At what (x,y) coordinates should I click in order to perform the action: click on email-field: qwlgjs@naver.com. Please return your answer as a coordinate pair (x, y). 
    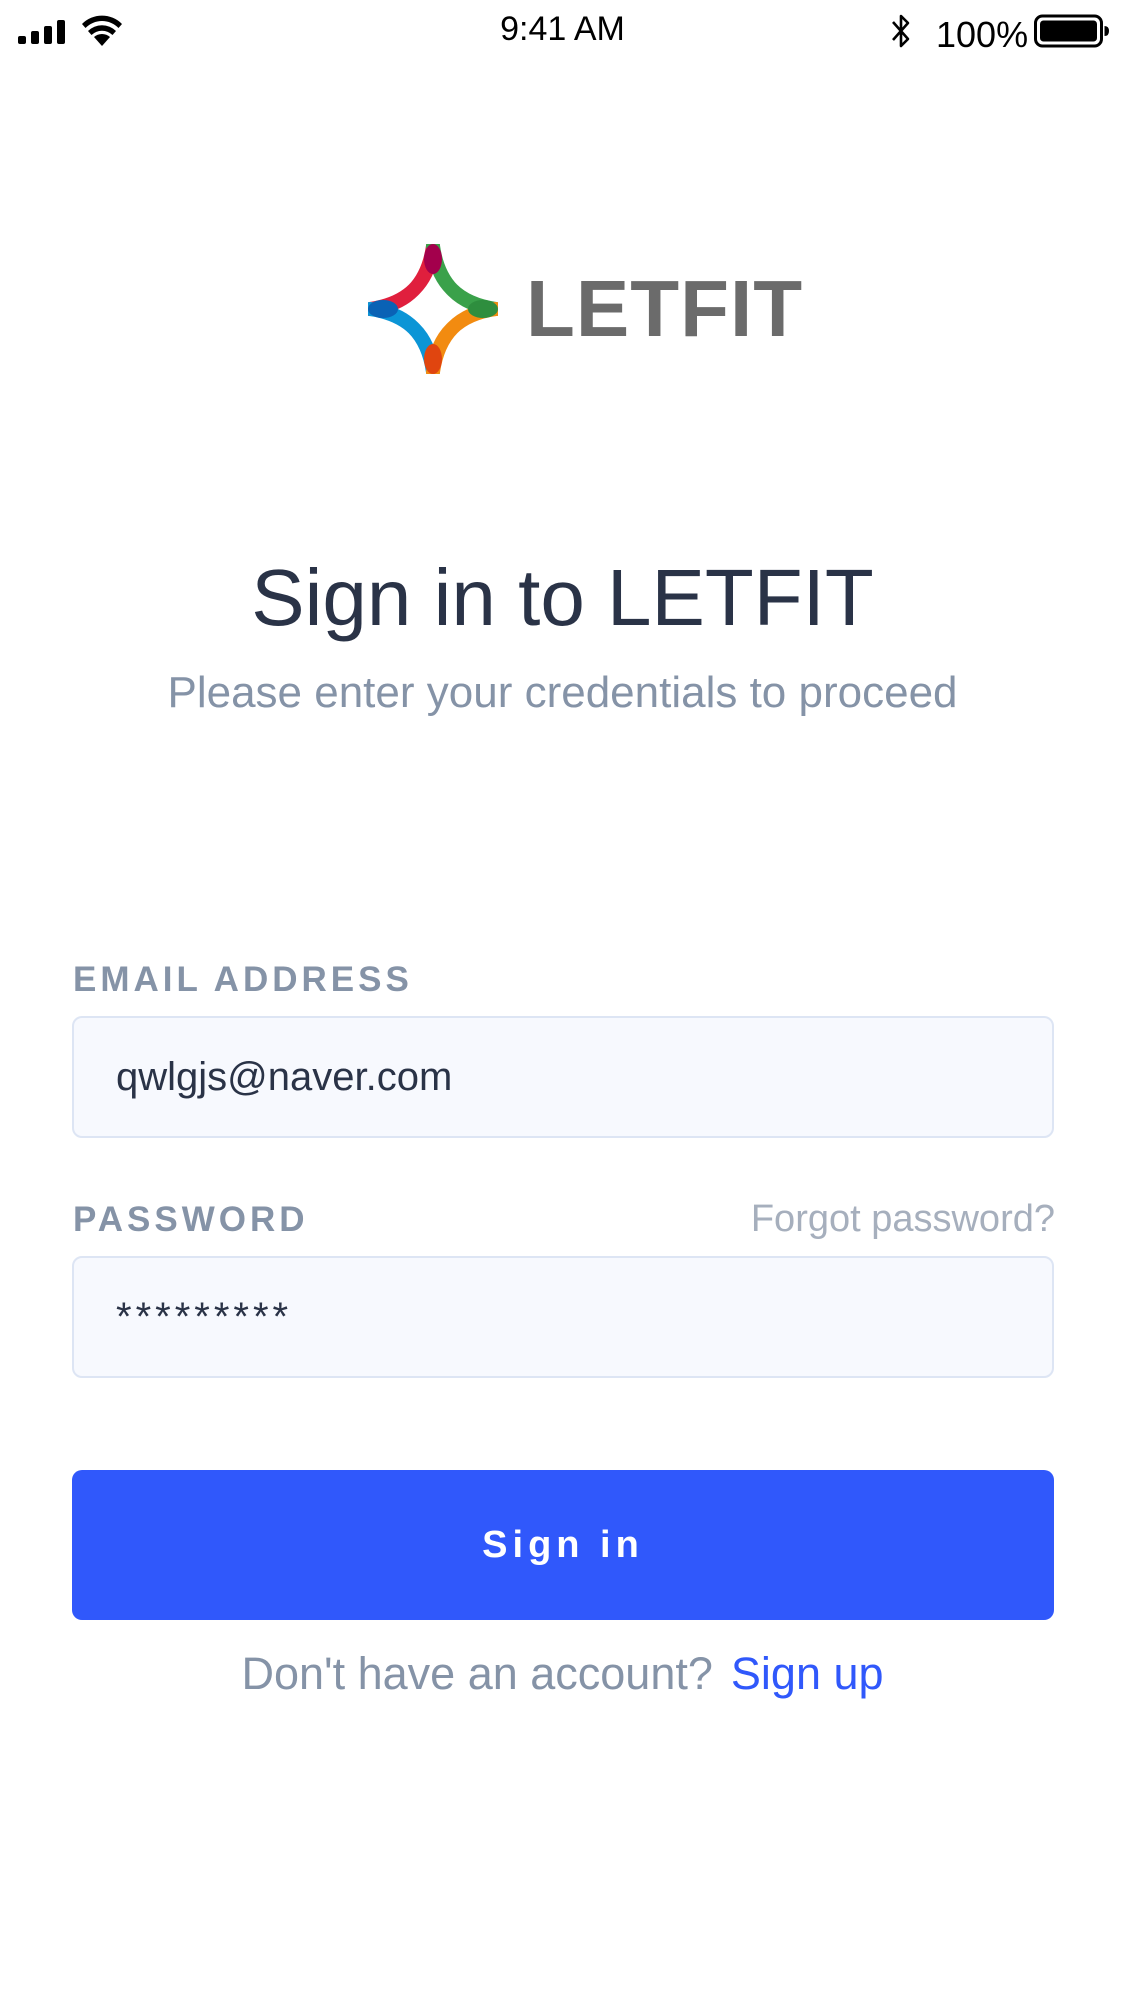
    Looking at the image, I should click on (563, 1077).